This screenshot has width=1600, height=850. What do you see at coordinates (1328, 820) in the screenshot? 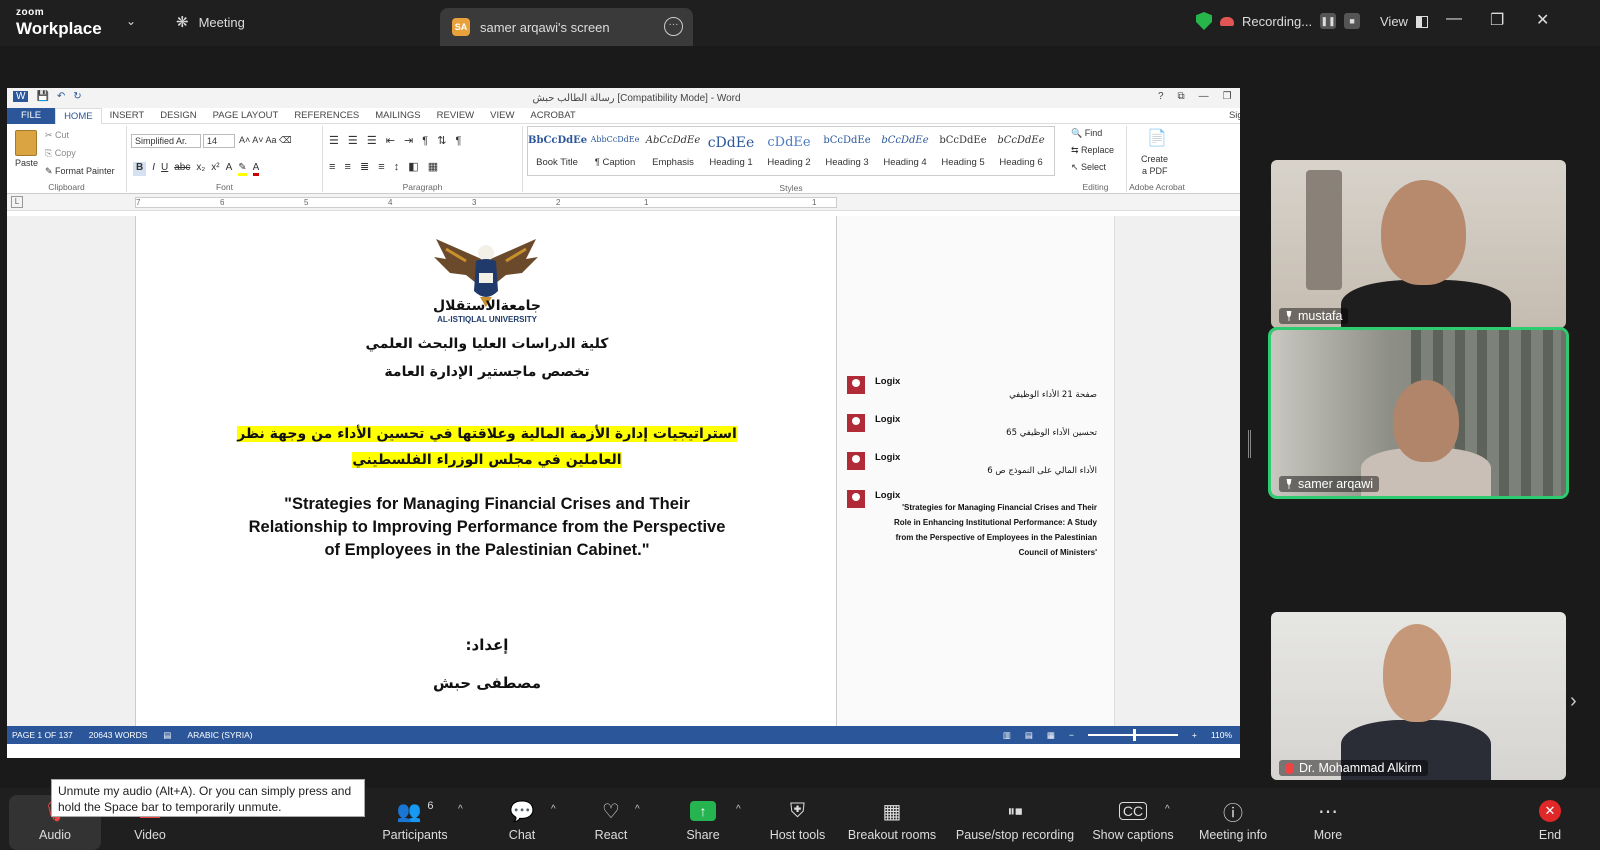
I see `more-button: ⋯ More` at bounding box center [1328, 820].